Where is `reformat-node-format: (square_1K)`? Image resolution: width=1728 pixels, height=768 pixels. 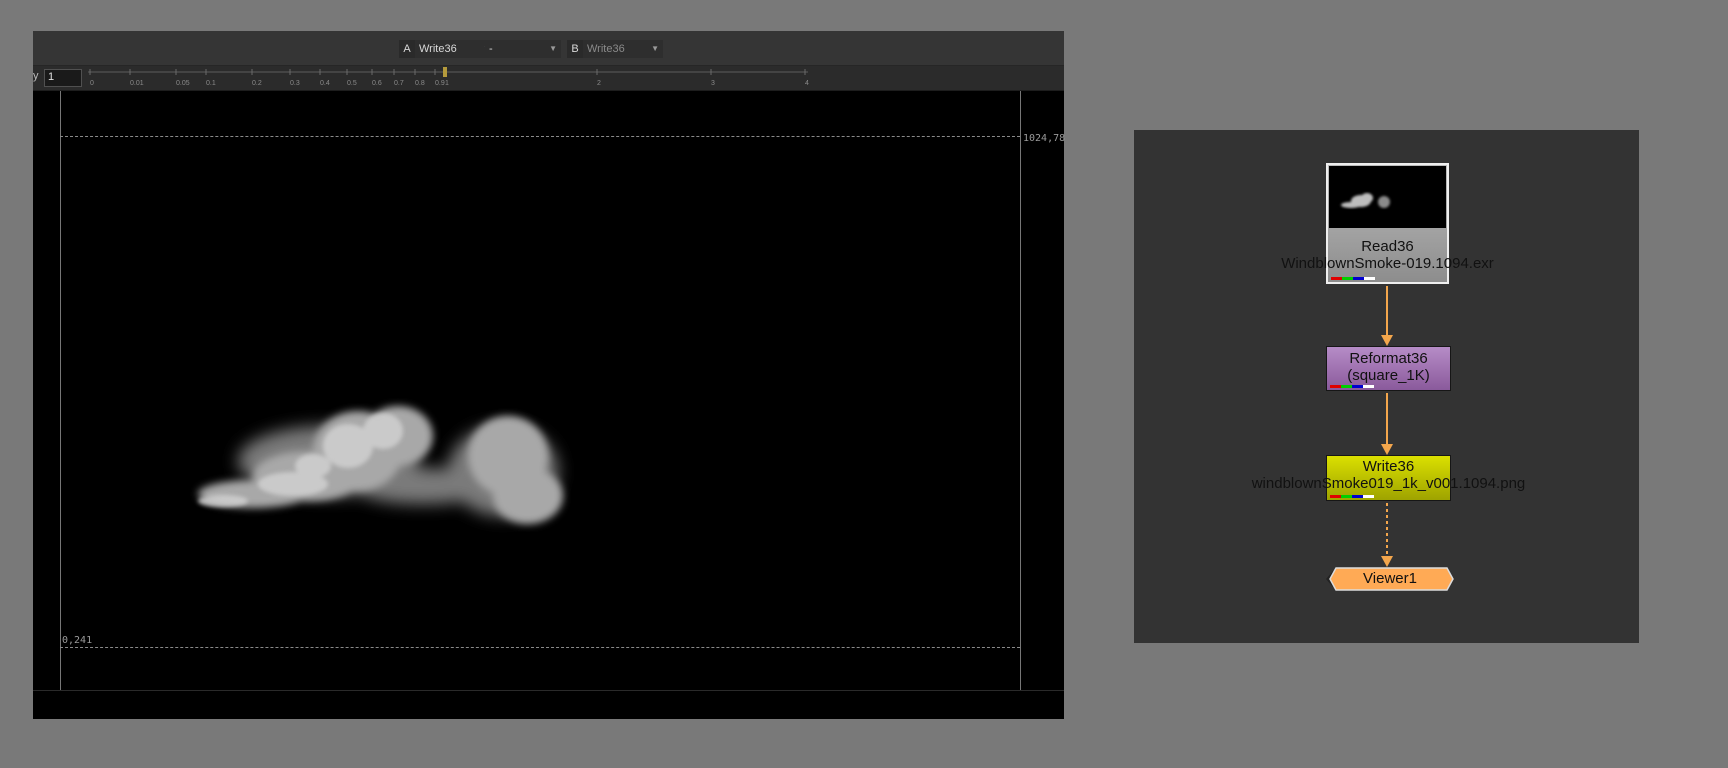
reformat-node-format: (square_1K) is located at coordinates (1388, 375).